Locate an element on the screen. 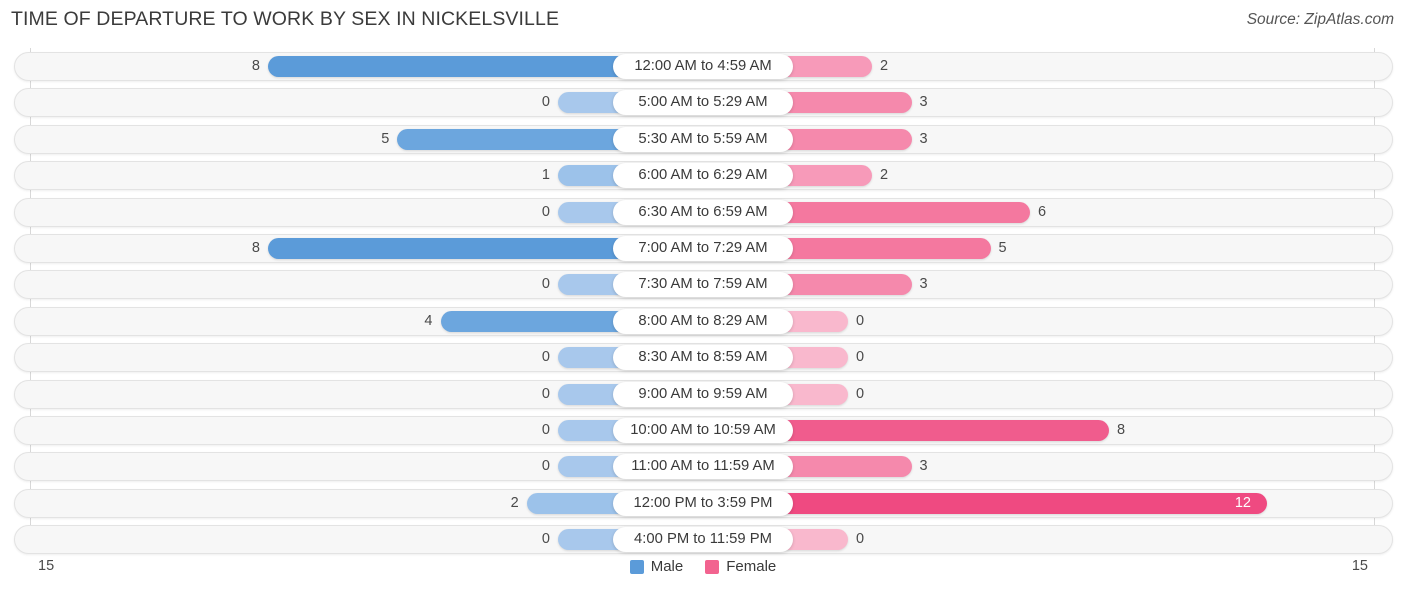 The height and width of the screenshot is (594, 1406). bar-value-male: 2 is located at coordinates (514, 502).